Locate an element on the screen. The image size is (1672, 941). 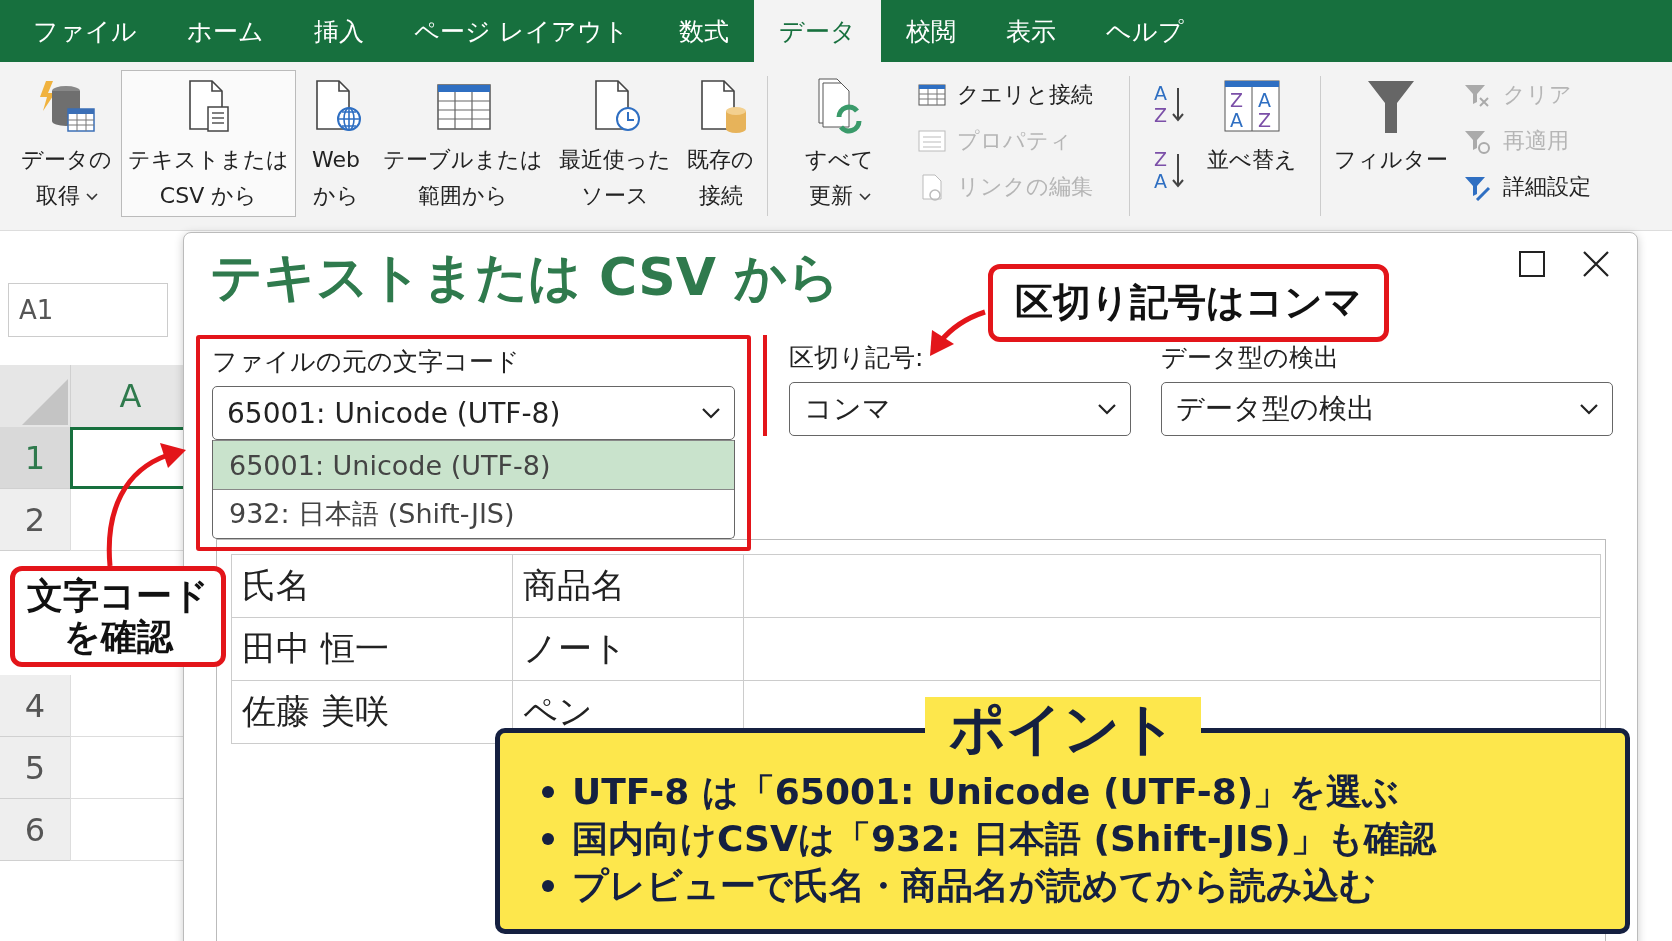
ribbon-button: 最近使った ソース is located at coordinates (615, 144).